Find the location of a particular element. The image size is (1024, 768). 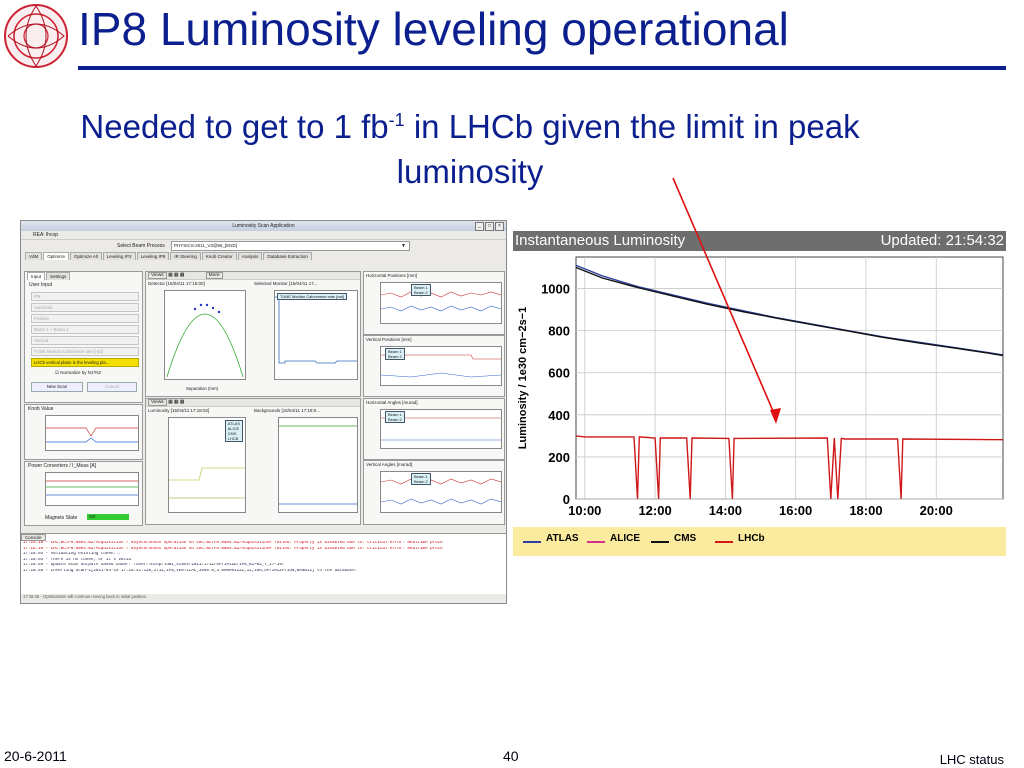

footer-label: LHC status is located at coordinates (971, 759).